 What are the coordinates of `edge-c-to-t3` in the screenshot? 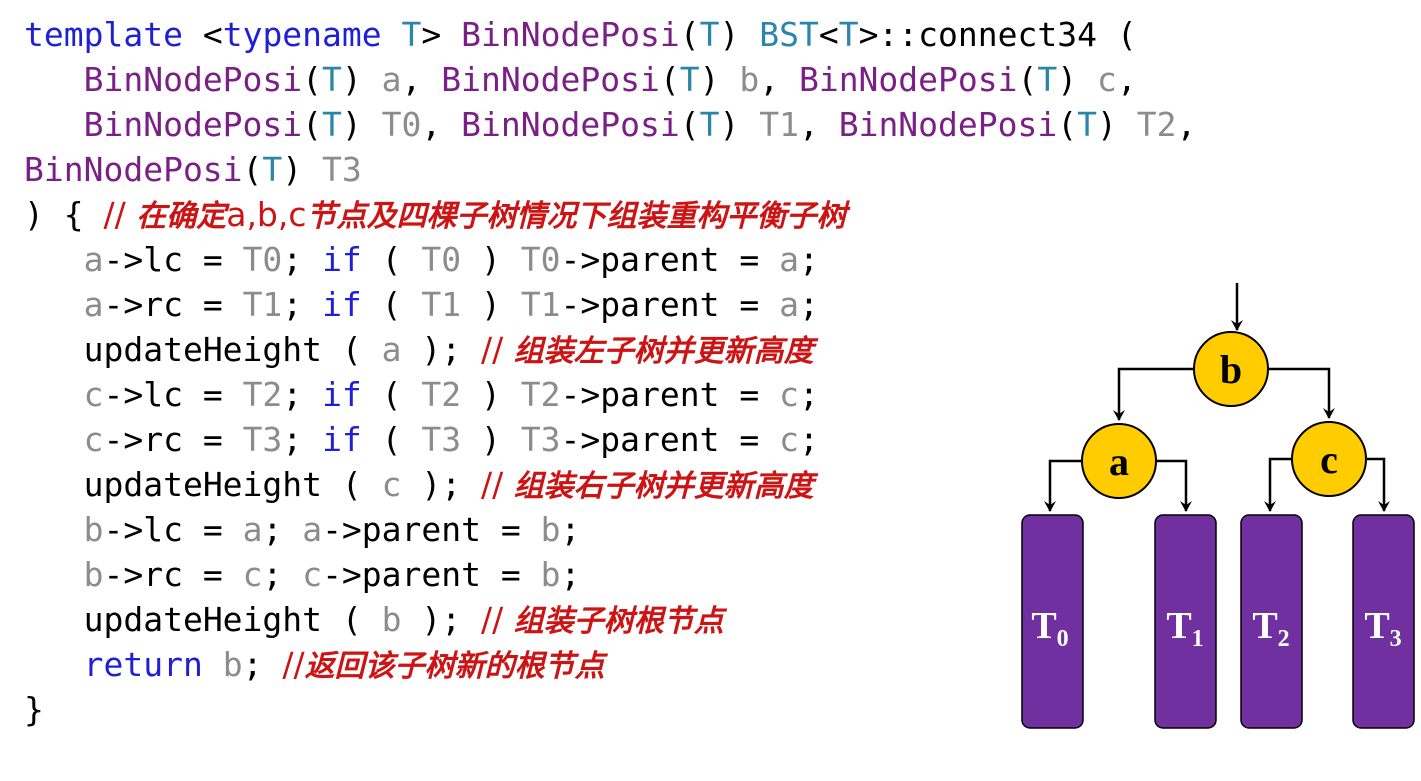 It's located at (1378, 484).